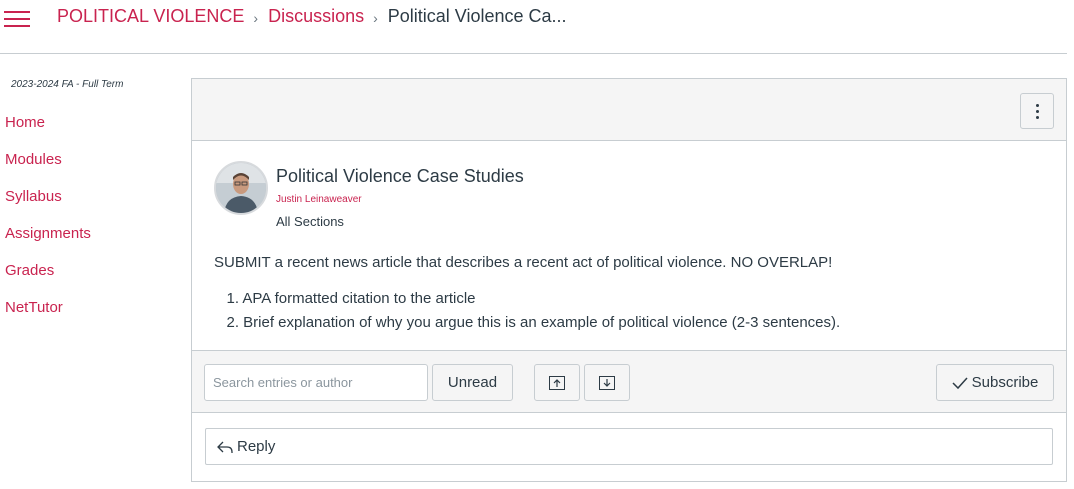 This screenshot has height=489, width=1074. Describe the element at coordinates (472, 382) in the screenshot. I see `unread-filter-button: Unread` at that location.